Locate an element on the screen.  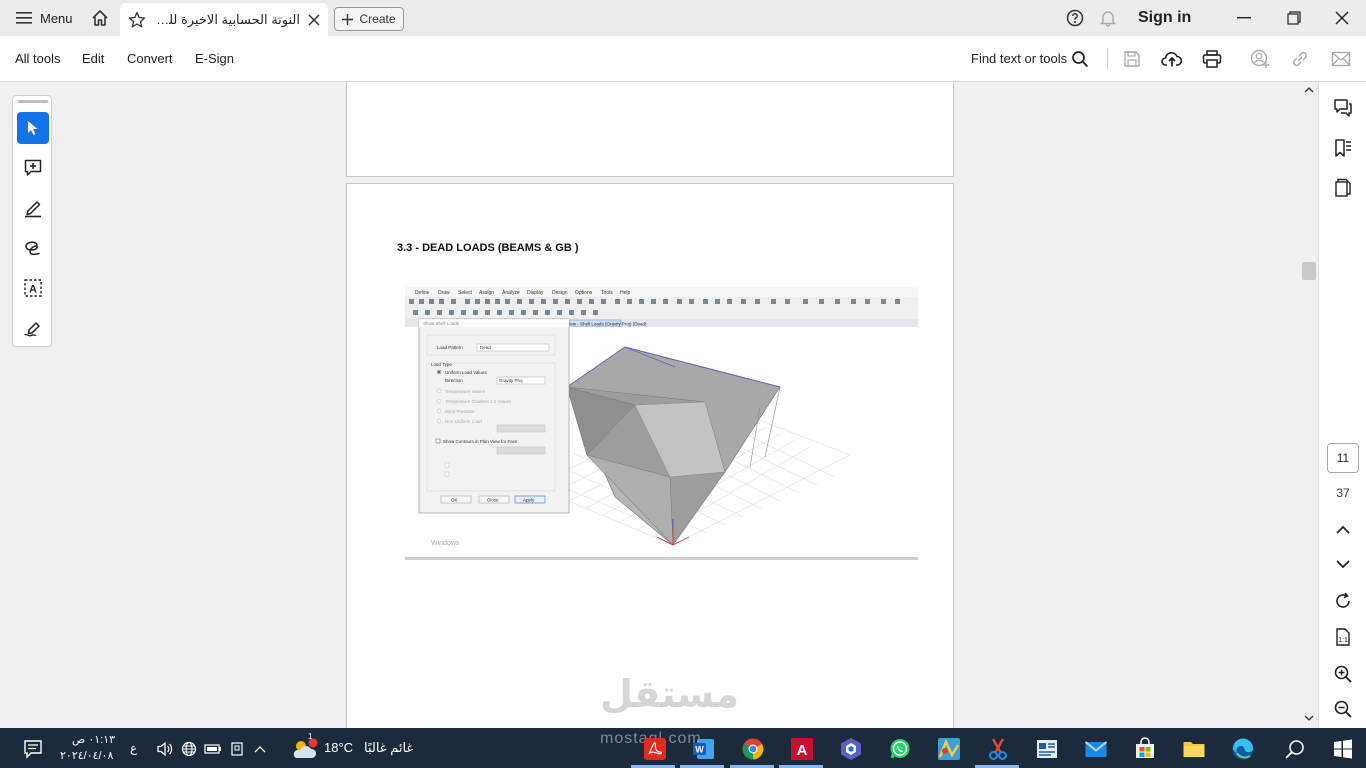
chrome-app-icon is located at coordinates (753, 749).